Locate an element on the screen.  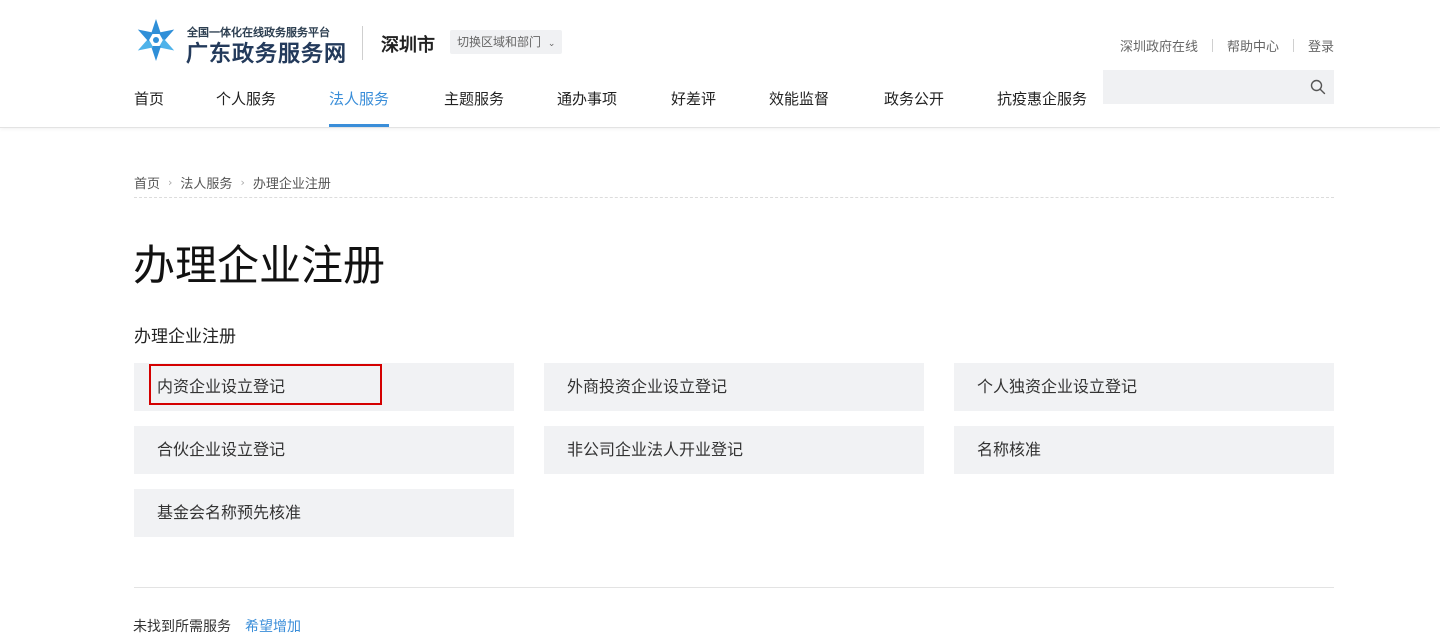
top-link-help-center: 帮助中心 is located at coordinates (1253, 45).